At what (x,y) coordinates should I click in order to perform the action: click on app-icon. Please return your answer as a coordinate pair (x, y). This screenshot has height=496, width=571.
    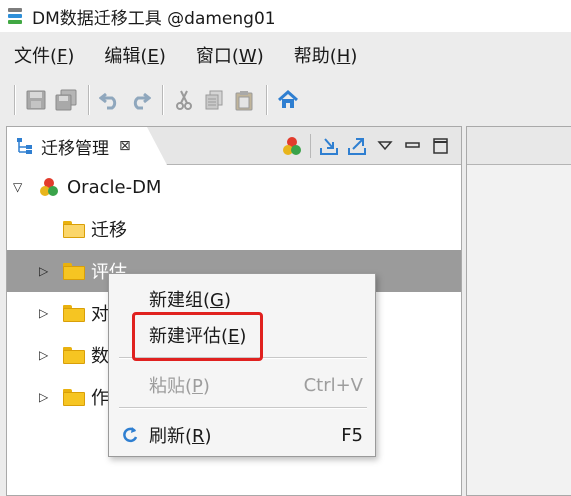
    Looking at the image, I should click on (16, 16).